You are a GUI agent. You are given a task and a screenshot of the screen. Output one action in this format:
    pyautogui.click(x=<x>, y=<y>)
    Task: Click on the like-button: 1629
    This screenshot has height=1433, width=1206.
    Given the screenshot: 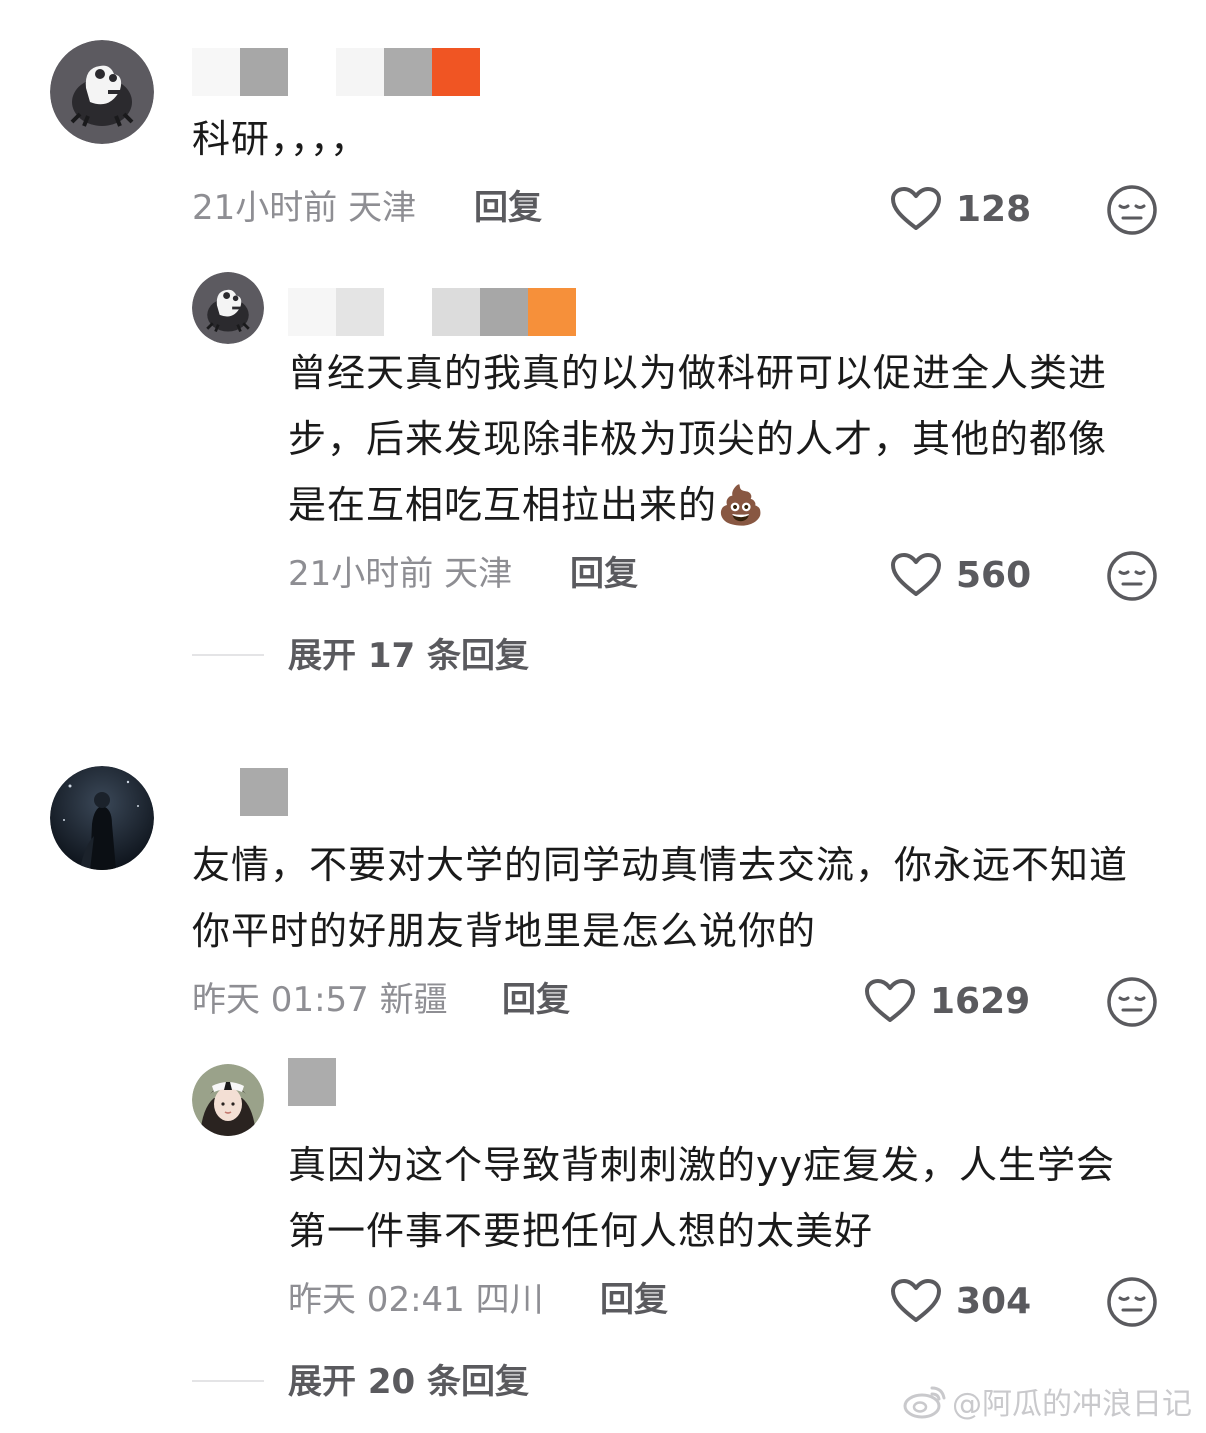 What is the action you would take?
    pyautogui.click(x=947, y=1001)
    